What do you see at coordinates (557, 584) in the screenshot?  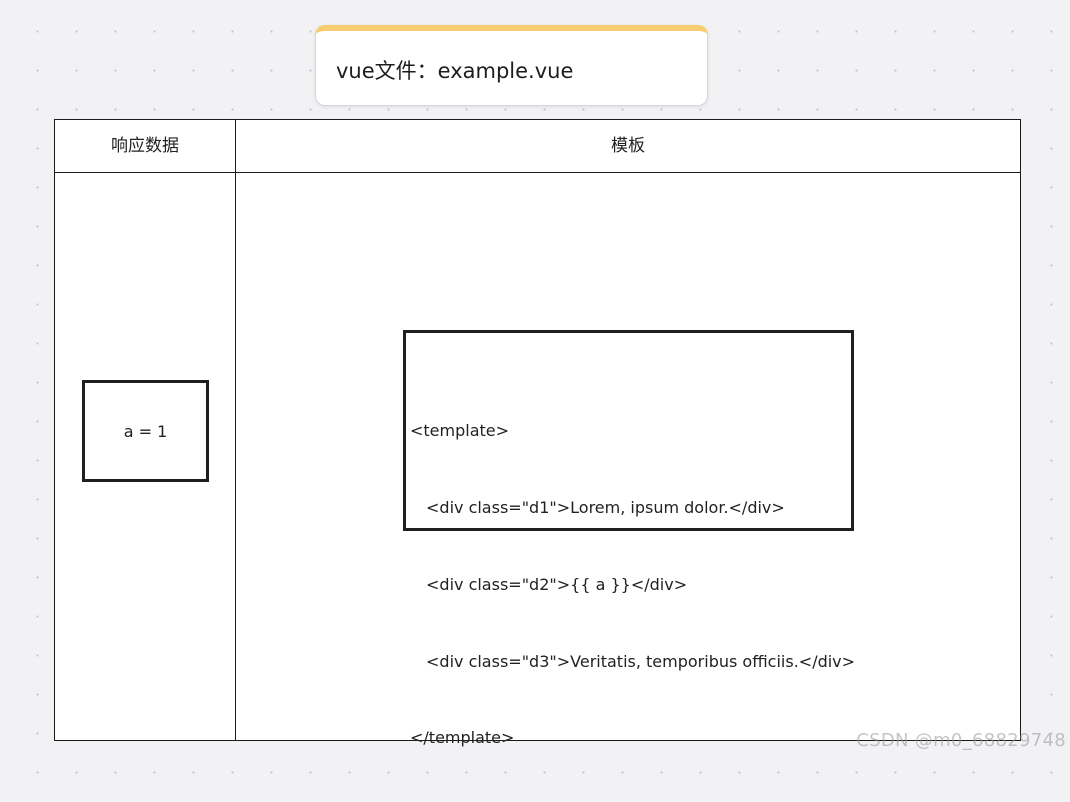 I see `code-line-div-d2: <div class="d2">{{ a }}</div>` at bounding box center [557, 584].